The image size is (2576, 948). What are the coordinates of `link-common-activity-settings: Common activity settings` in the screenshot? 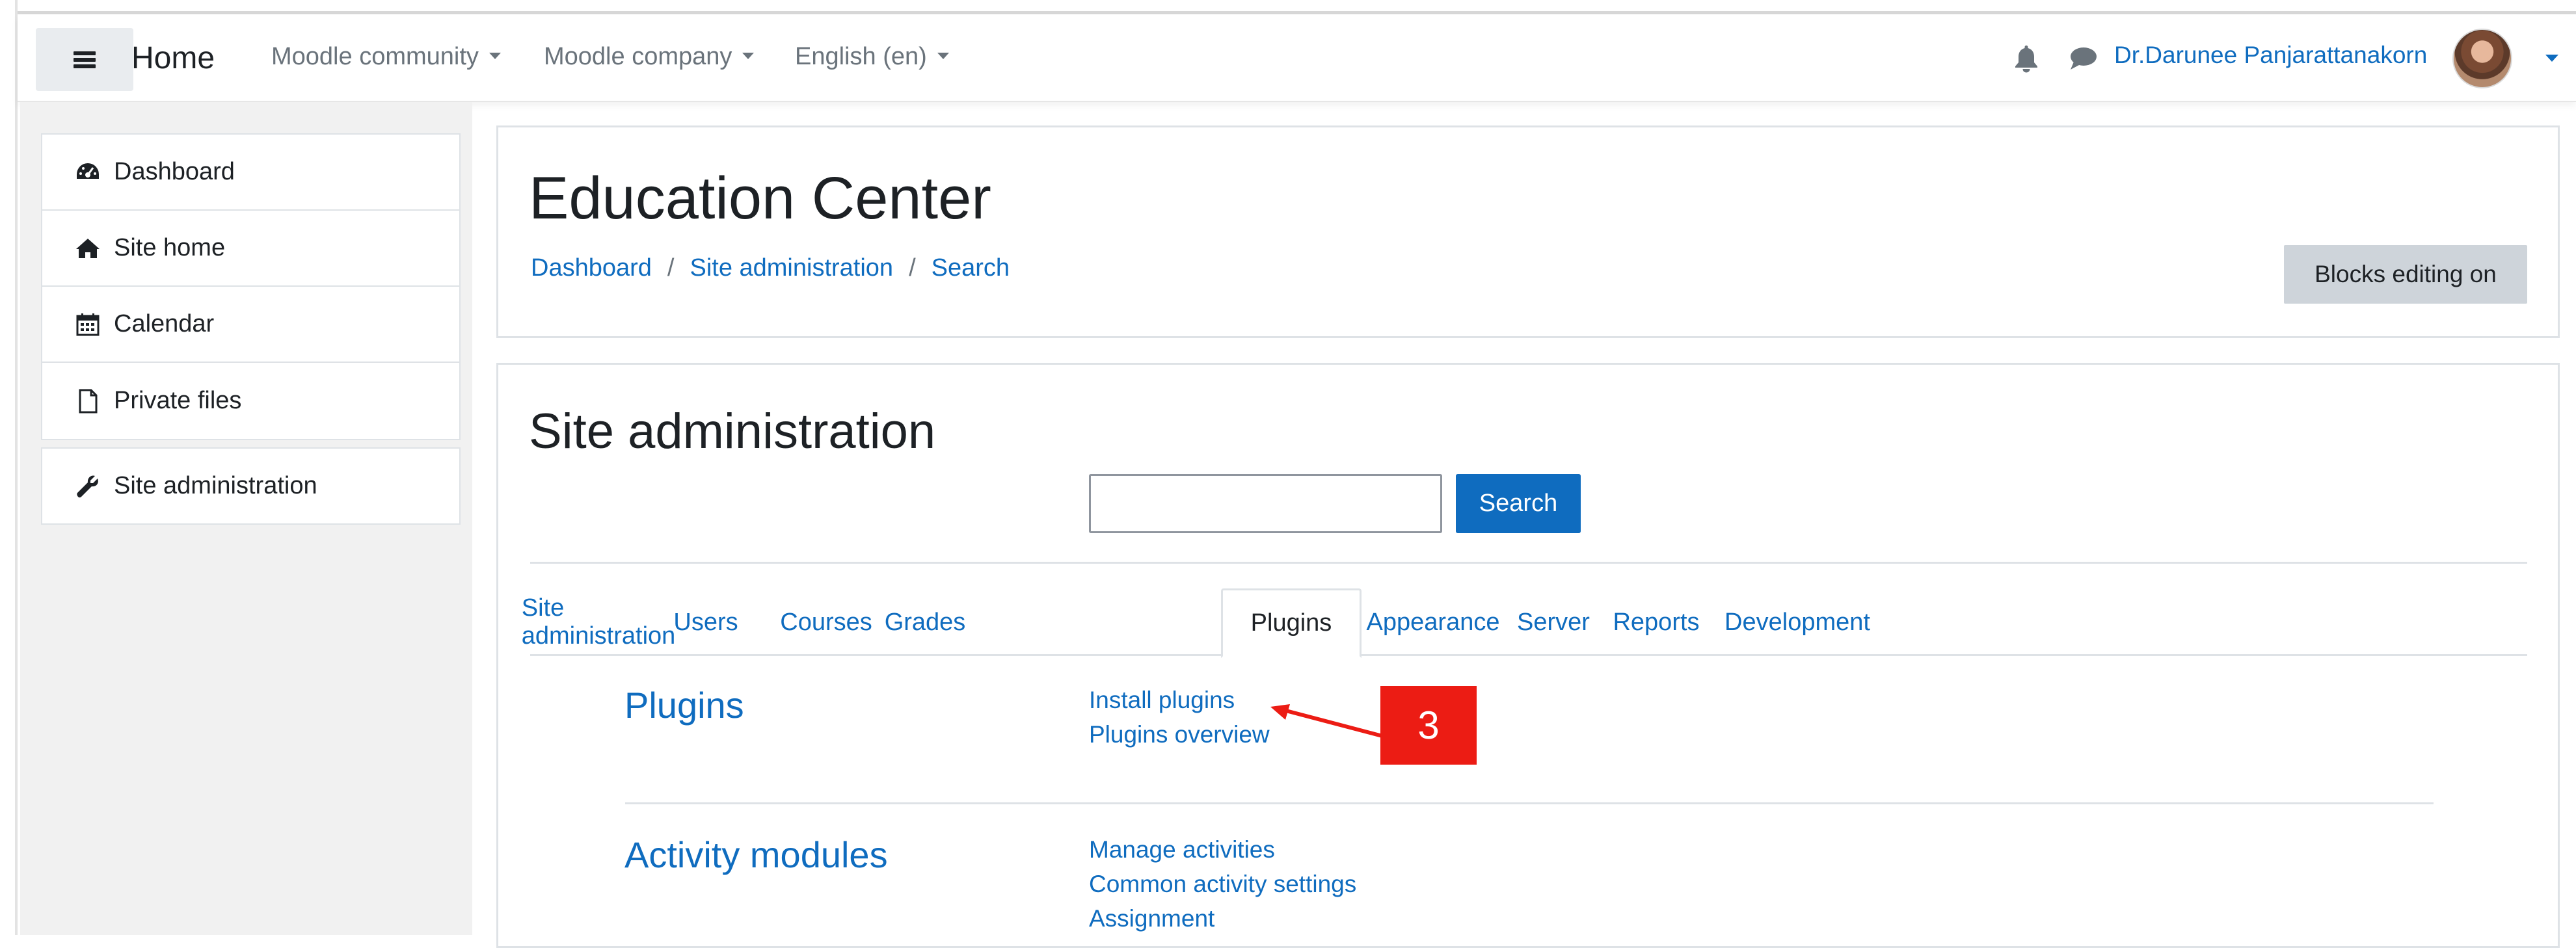 It's located at (1222, 885).